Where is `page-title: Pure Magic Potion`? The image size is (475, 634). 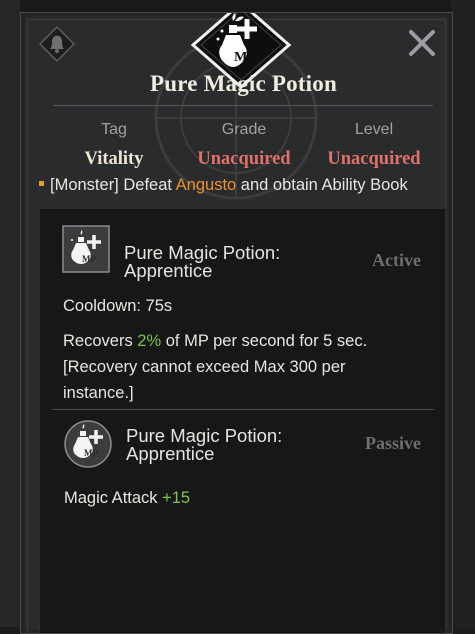
page-title: Pure Magic Potion is located at coordinates (243, 83).